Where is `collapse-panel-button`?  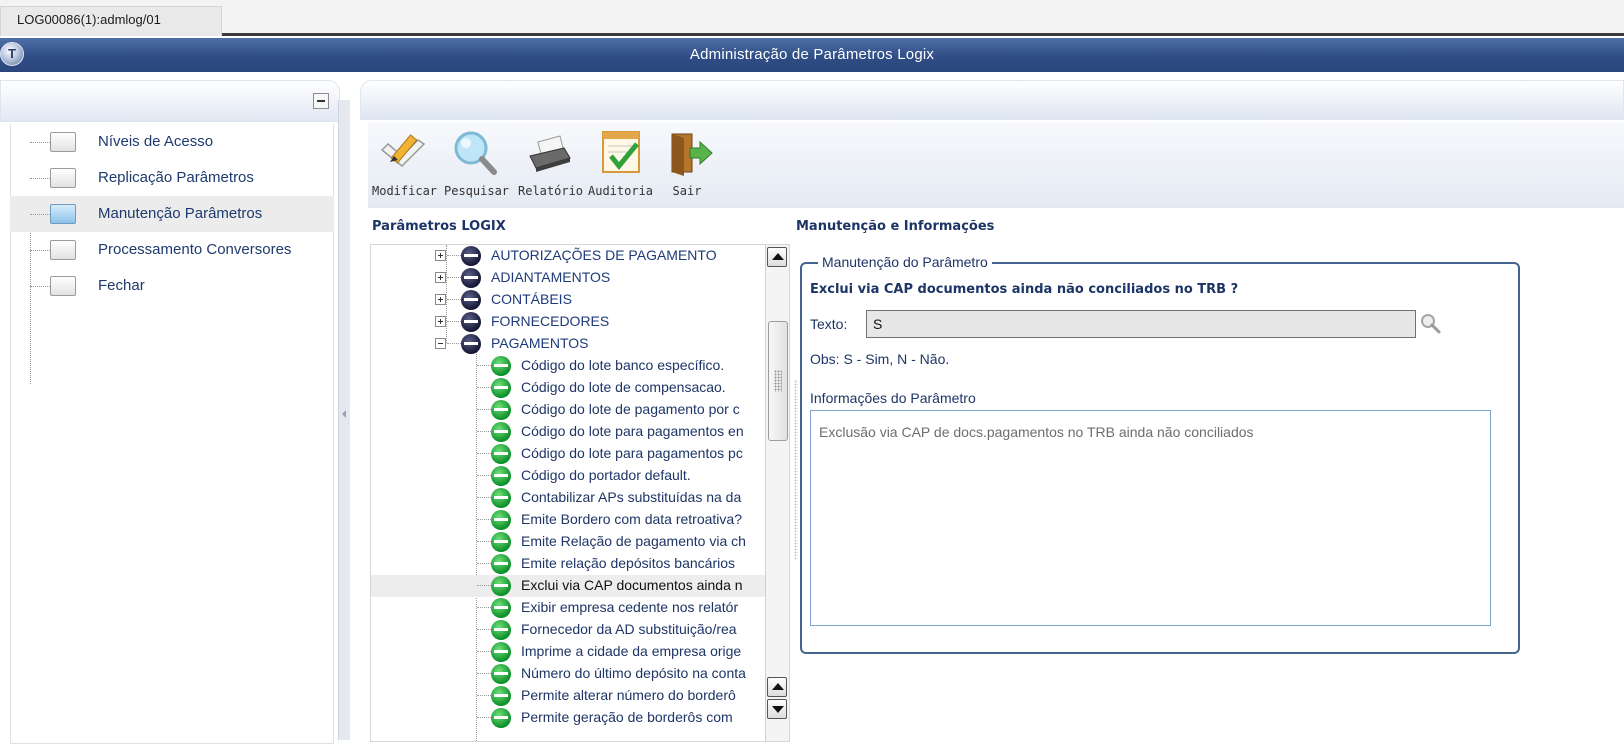 collapse-panel-button is located at coordinates (321, 101).